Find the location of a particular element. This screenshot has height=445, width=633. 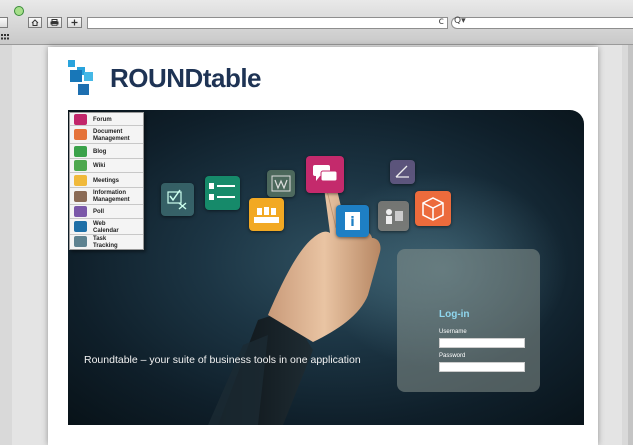

print-icon is located at coordinates (54, 22).